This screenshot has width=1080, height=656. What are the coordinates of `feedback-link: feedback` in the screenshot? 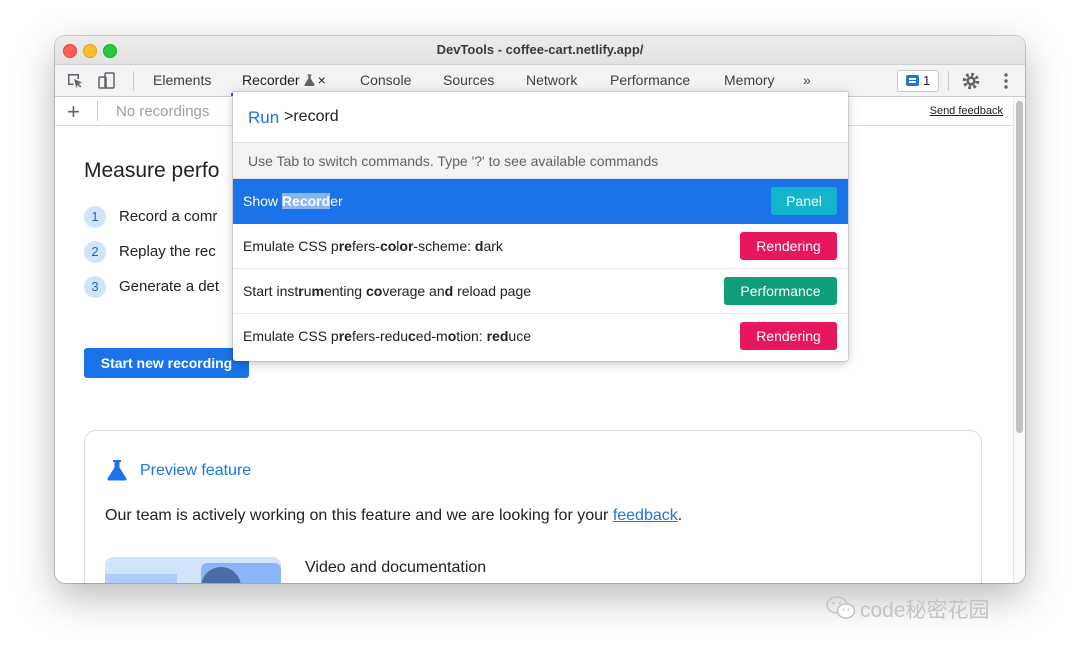 It's located at (645, 515).